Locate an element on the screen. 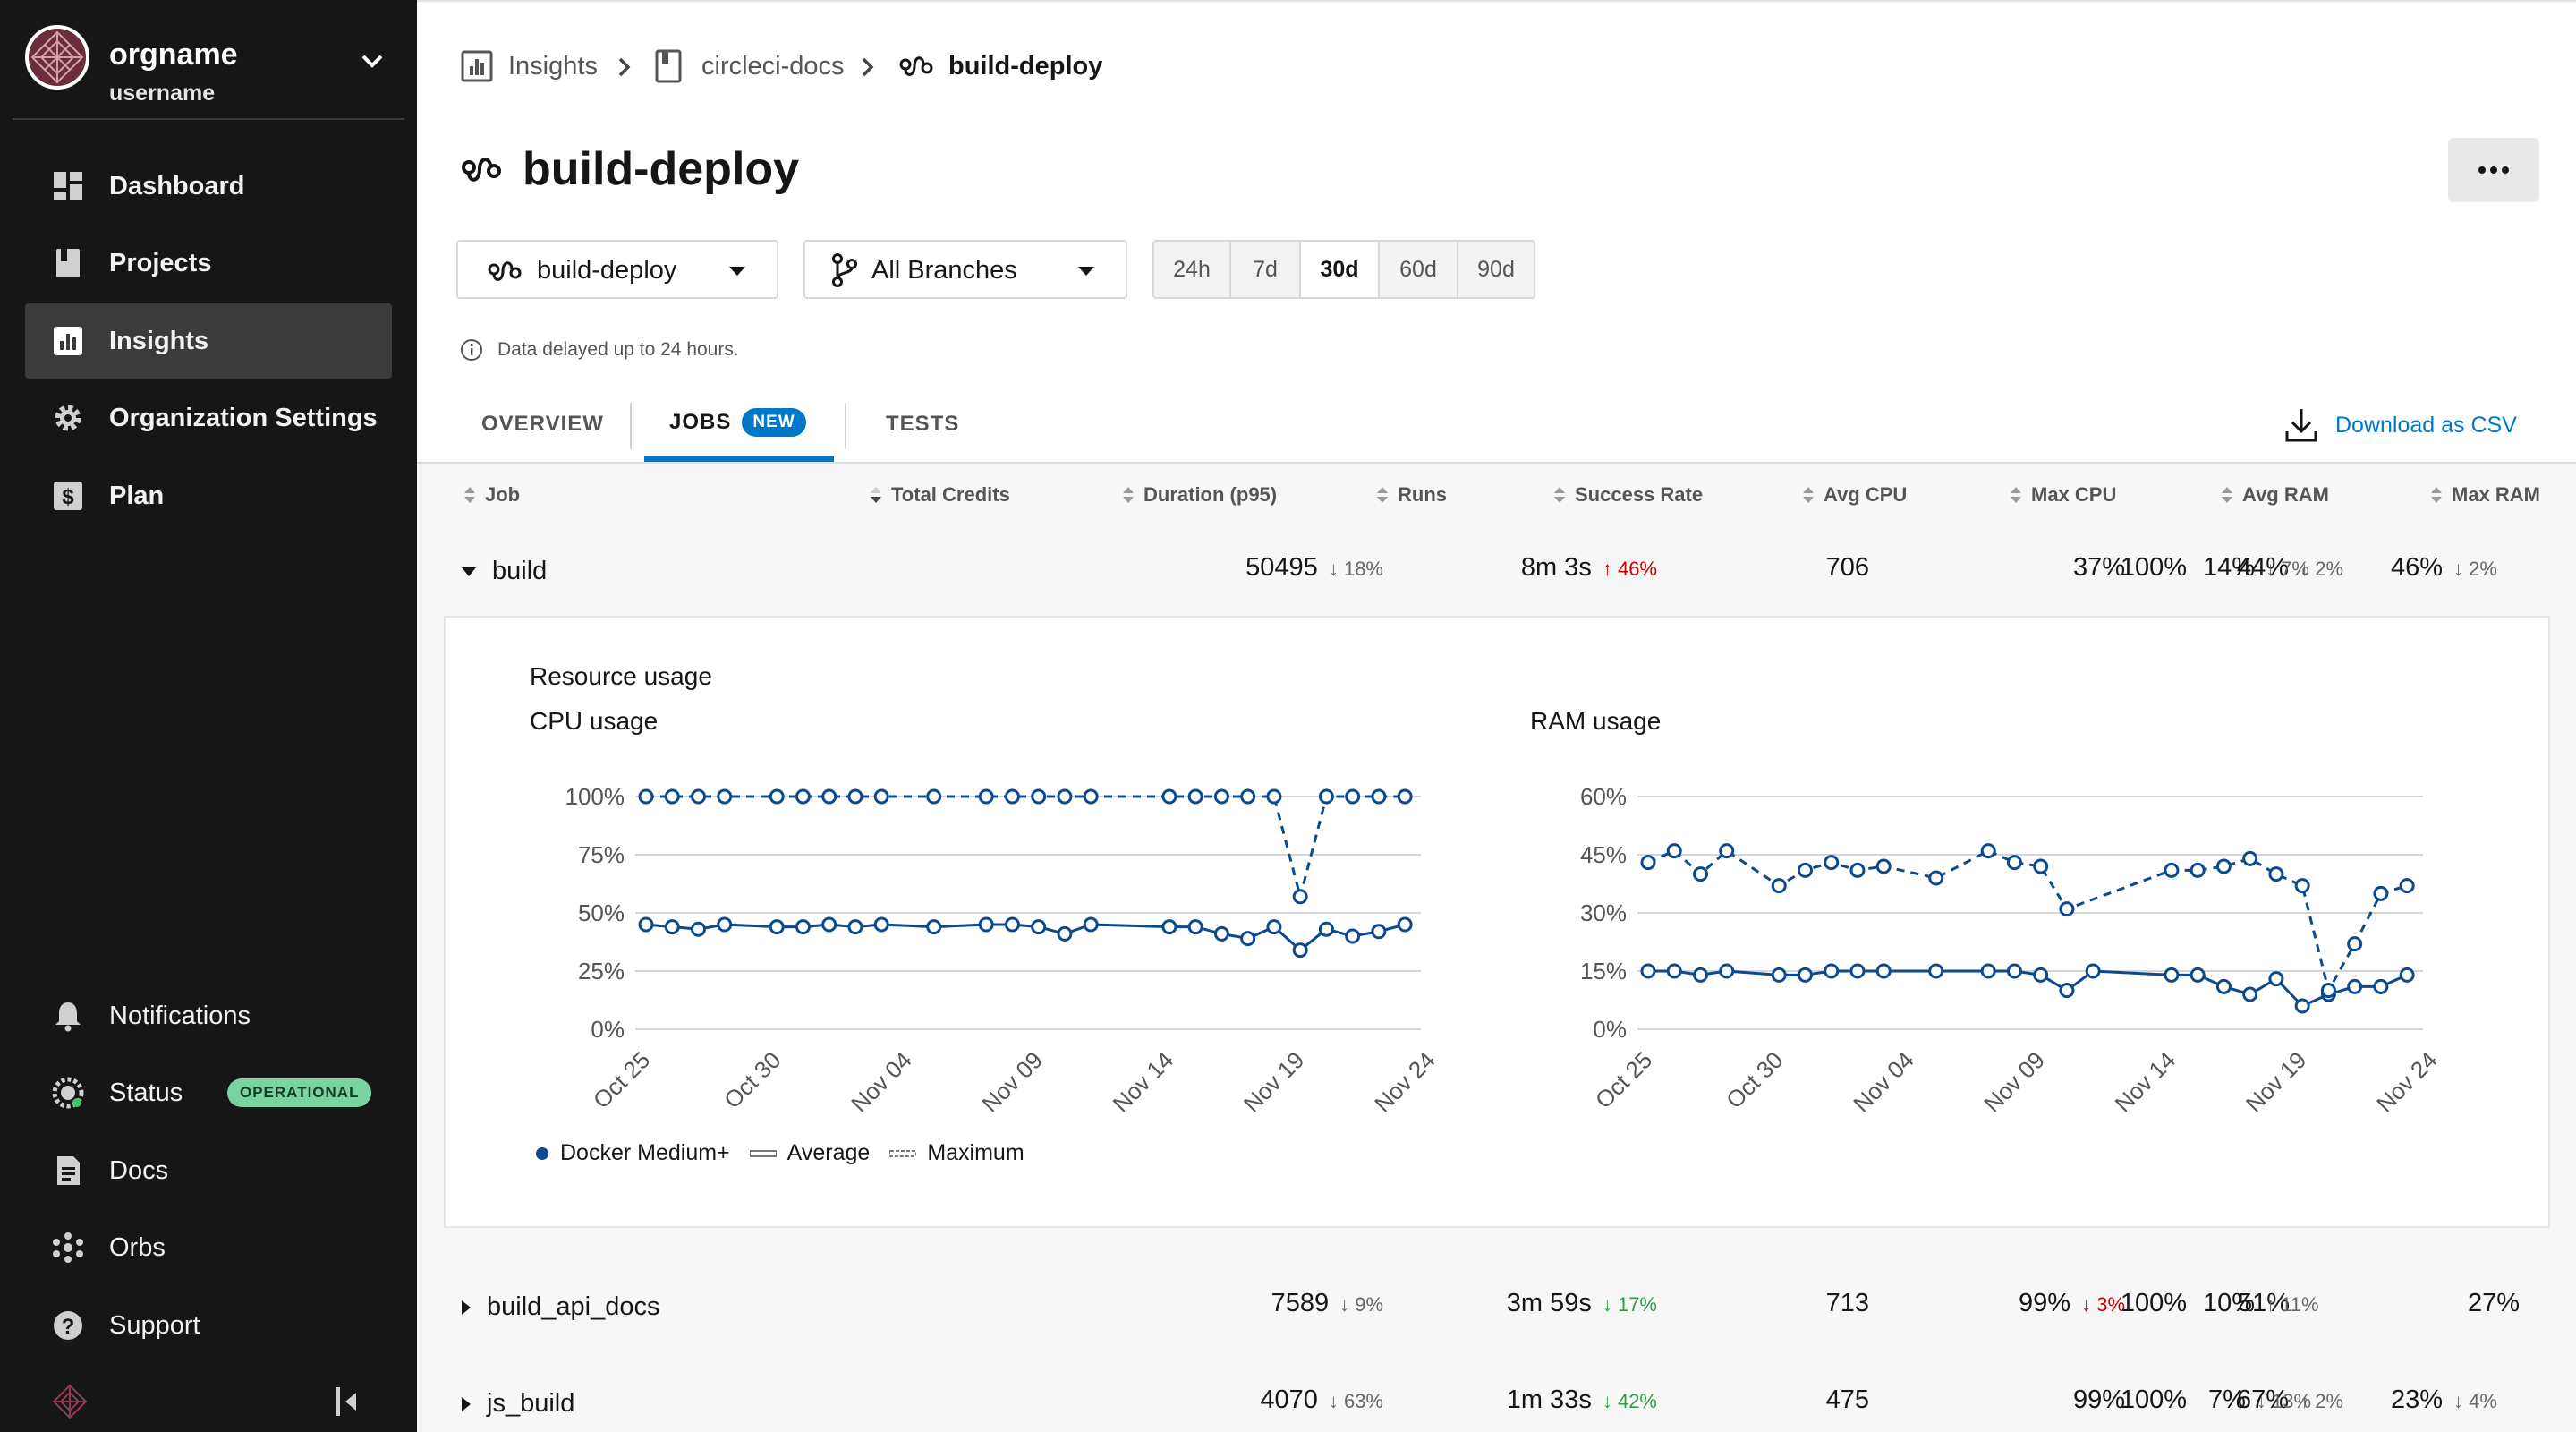 This screenshot has width=2576, height=1432. sidebar-item-organization-settings: Organization Settings is located at coordinates (208, 418).